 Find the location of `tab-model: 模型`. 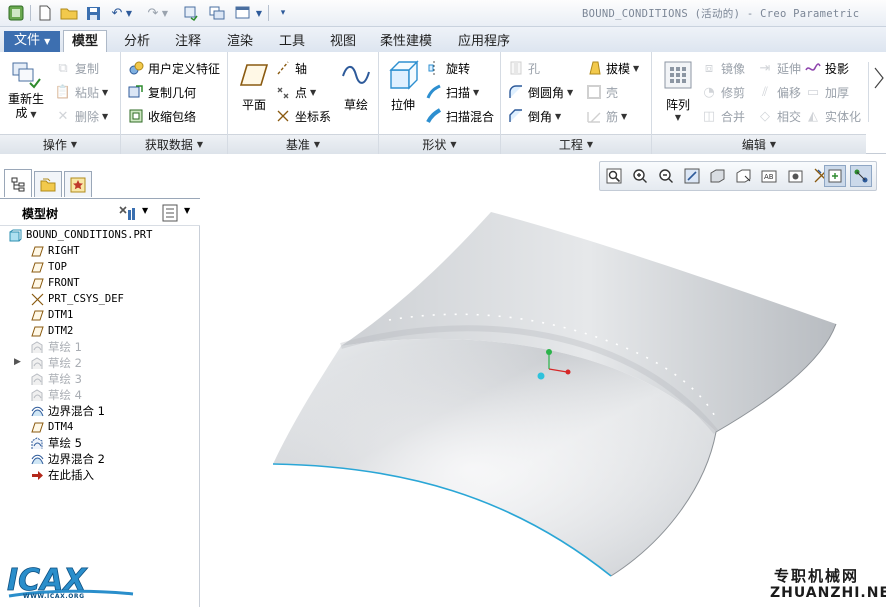

tab-model: 模型 is located at coordinates (85, 41).